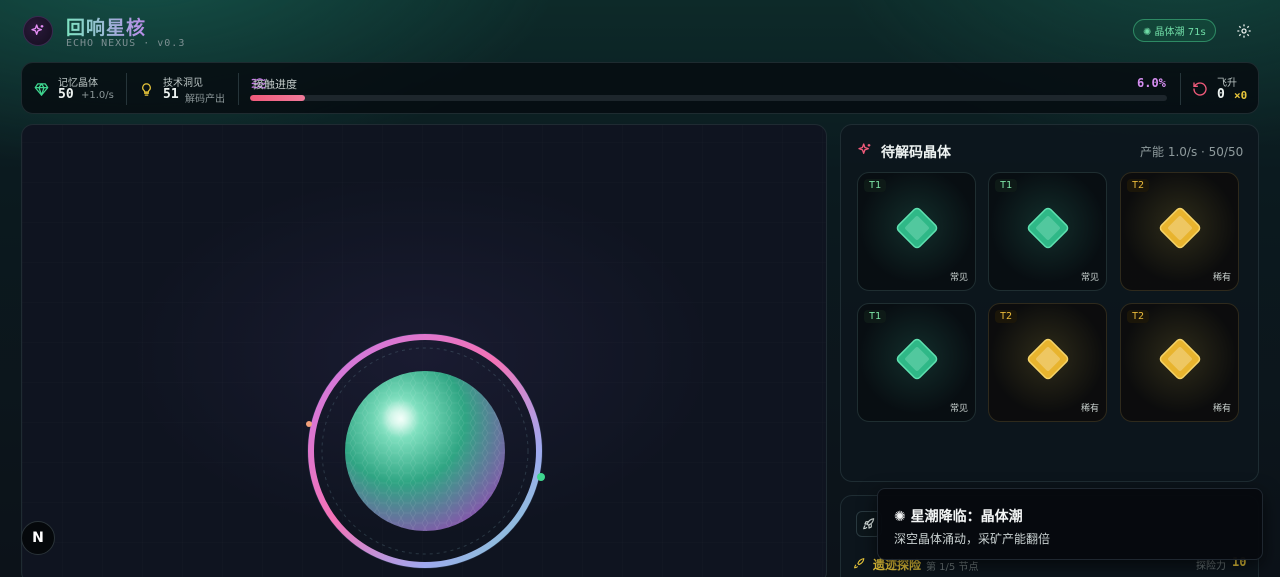  I want to click on event-toast: ✺ 星潮降临：晶体潮 深空晶体涌动，采矿产能翻倍, so click(1070, 524).